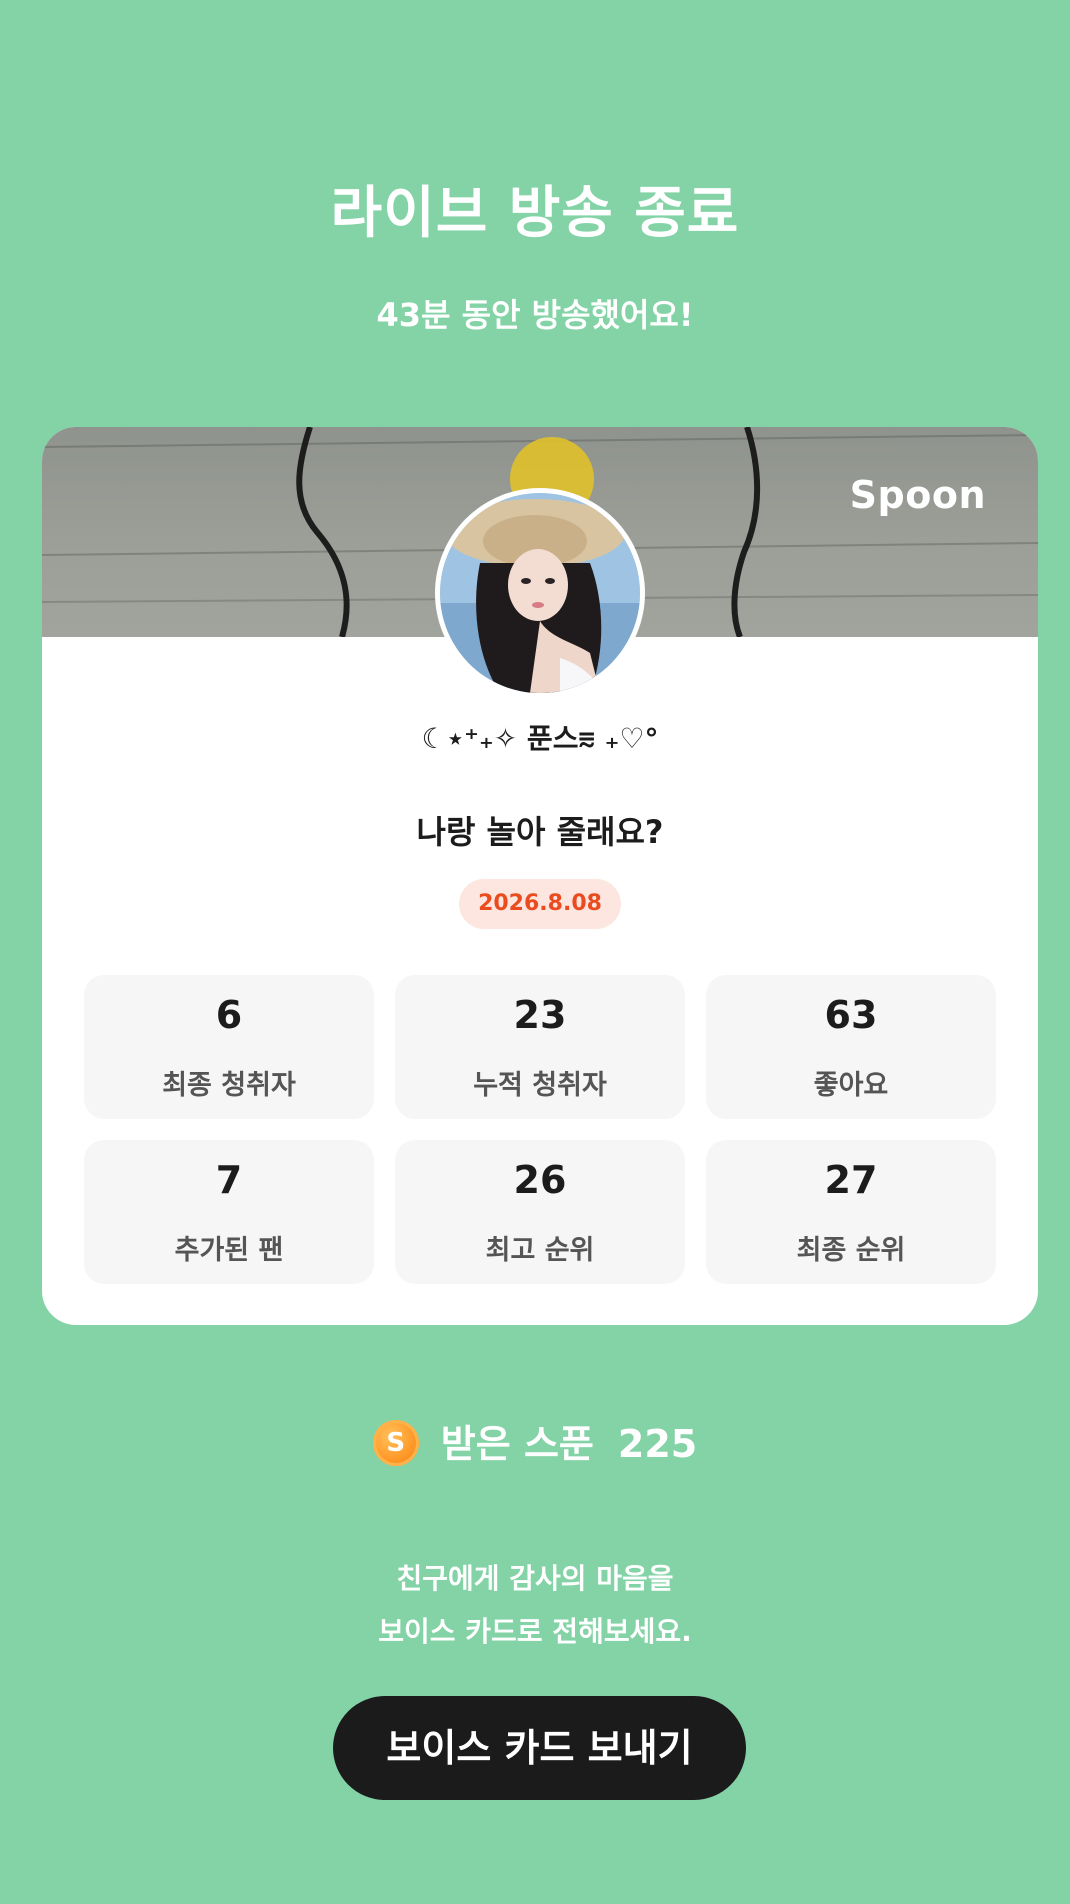 This screenshot has width=1070, height=1904. I want to click on send-voice-card-button: 보이스 카드 보내기, so click(539, 1748).